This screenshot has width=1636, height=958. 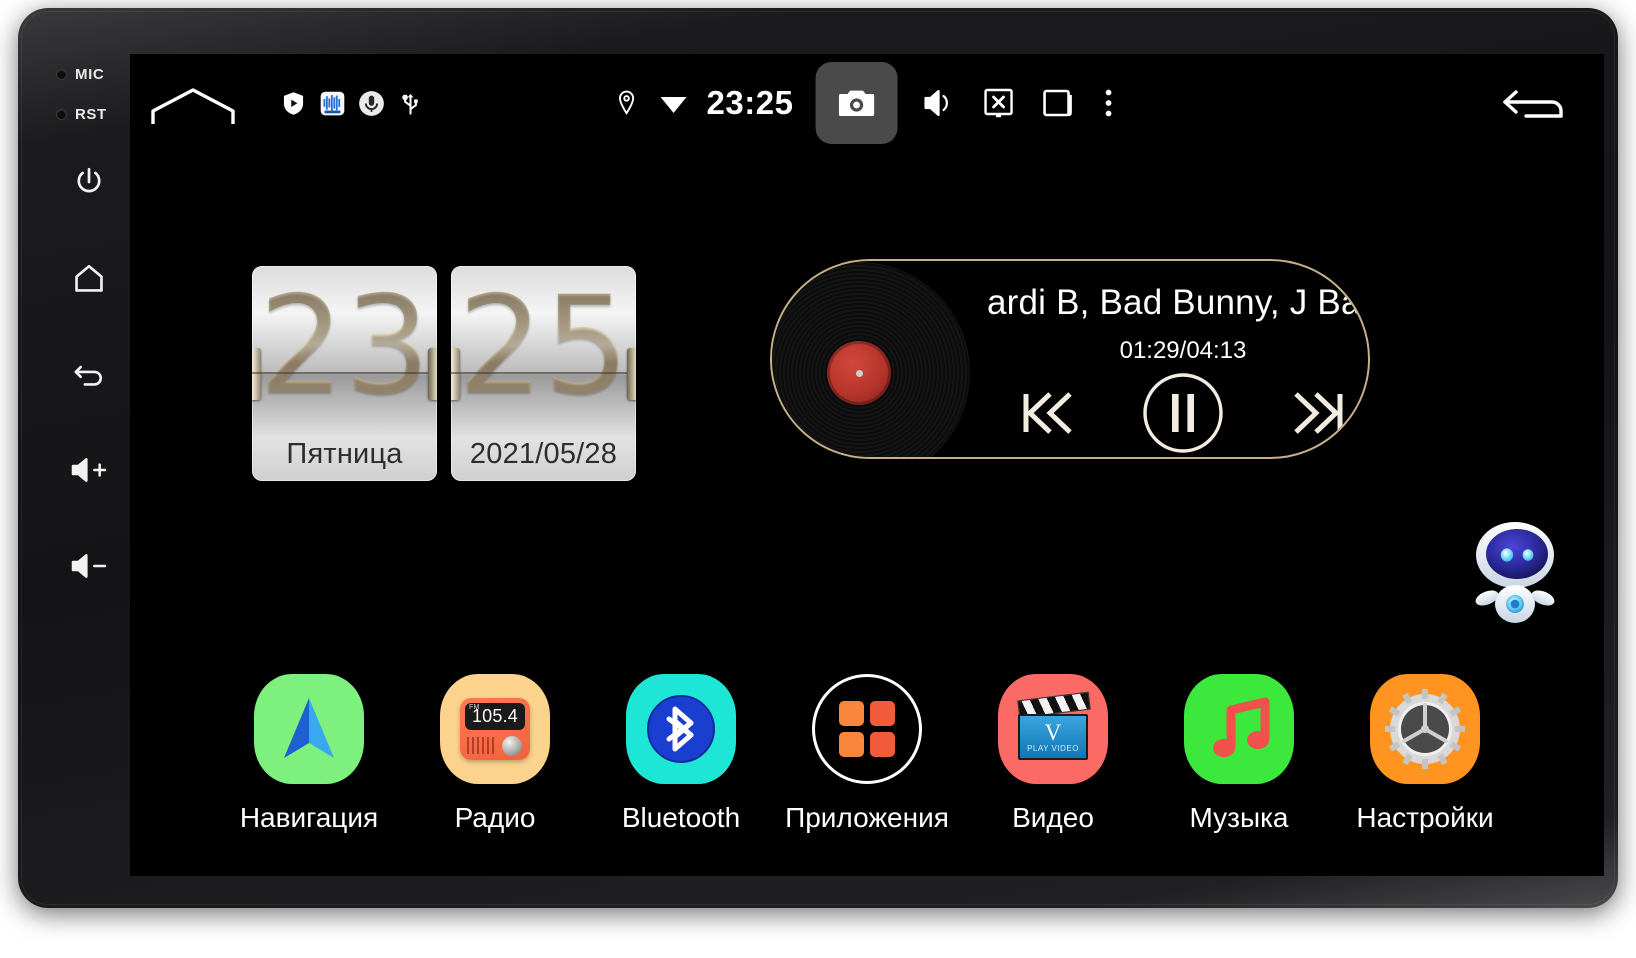 I want to click on volume-down-icon, so click(x=89, y=566).